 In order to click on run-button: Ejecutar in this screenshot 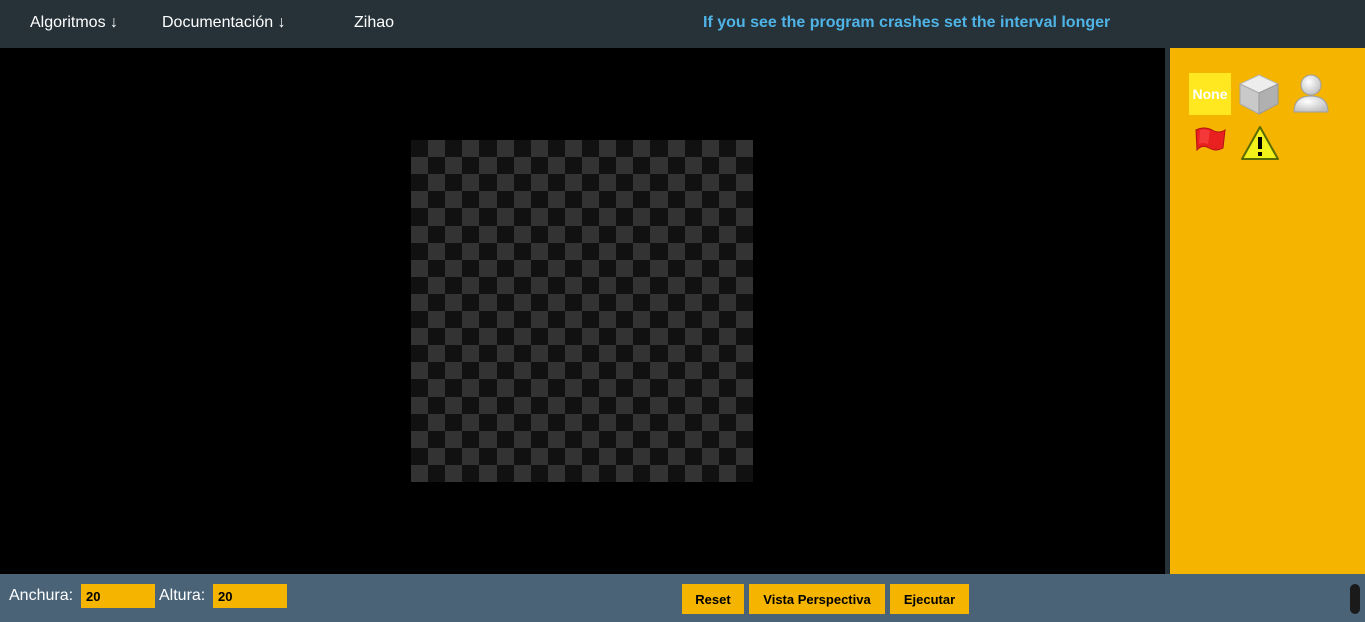, I will do `click(929, 599)`.